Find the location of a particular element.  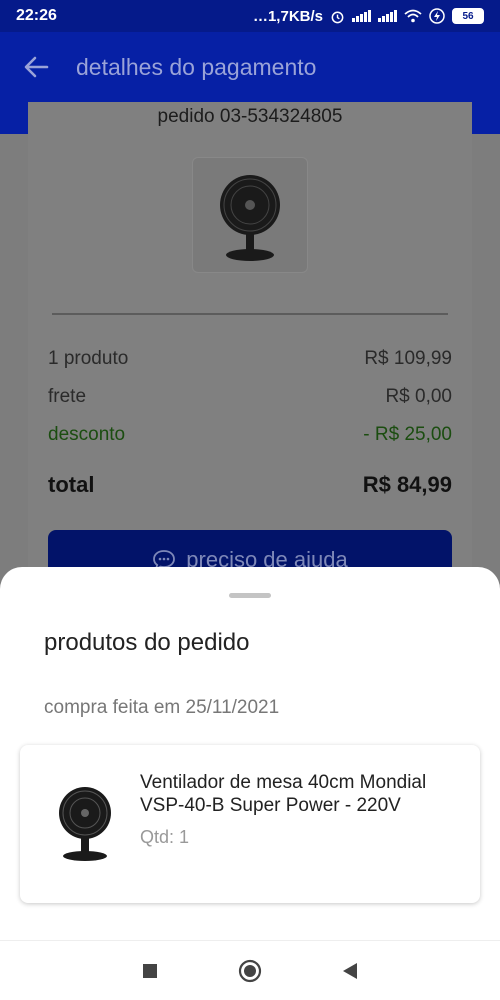

nav-back-button is located at coordinates (350, 970).